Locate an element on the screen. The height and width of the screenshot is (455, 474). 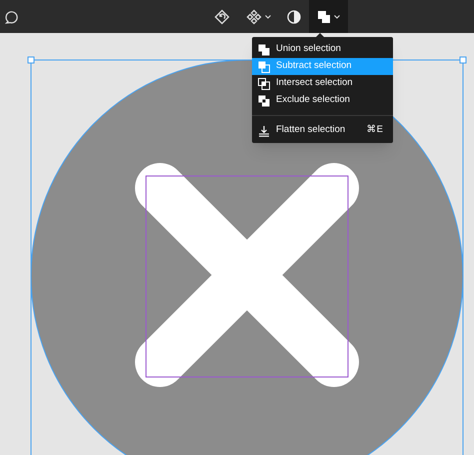
flatten-icon is located at coordinates (264, 130).